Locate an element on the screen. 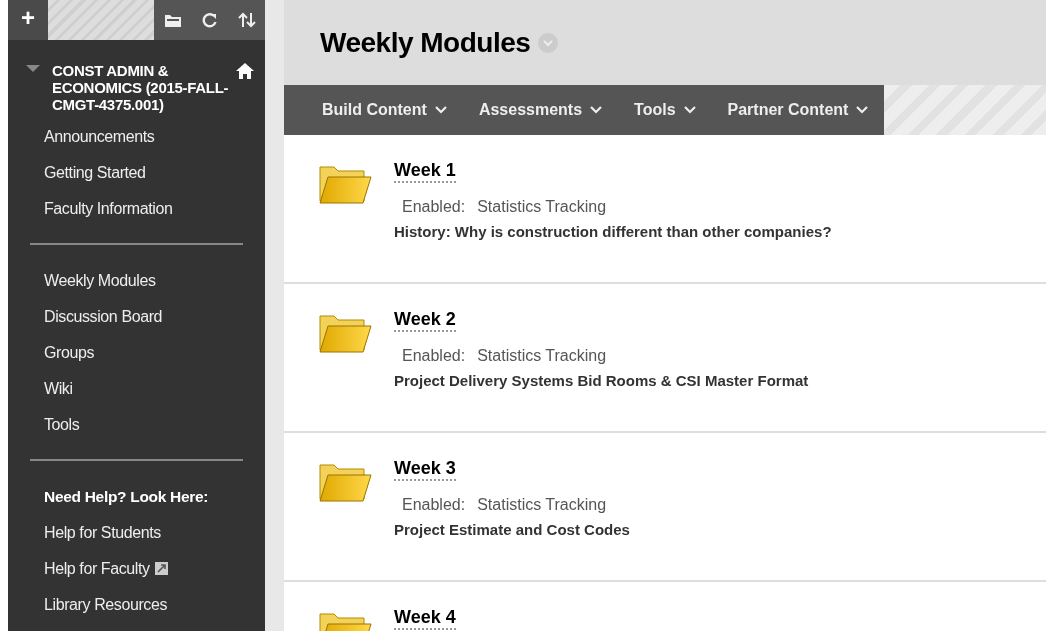  sort-icon is located at coordinates (246, 20).